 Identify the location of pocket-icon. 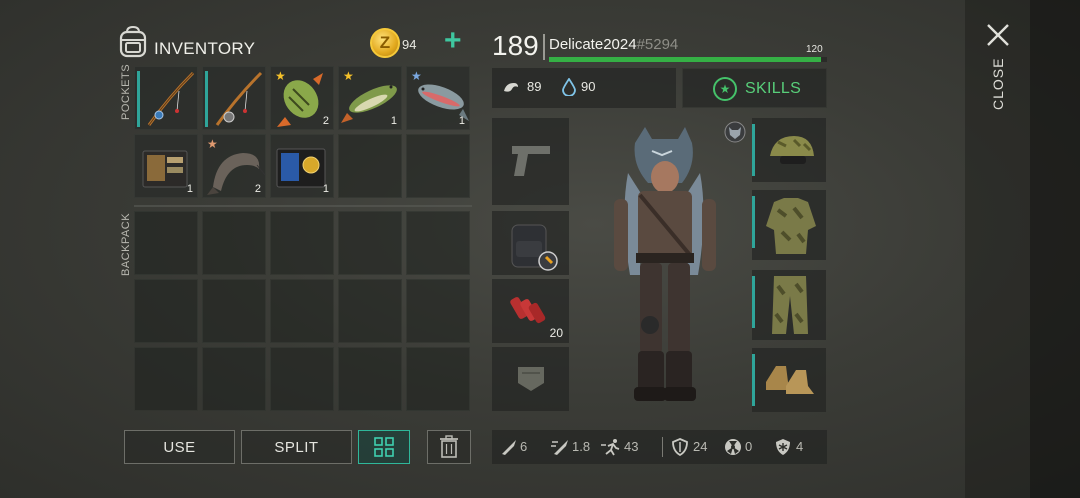
(531, 379).